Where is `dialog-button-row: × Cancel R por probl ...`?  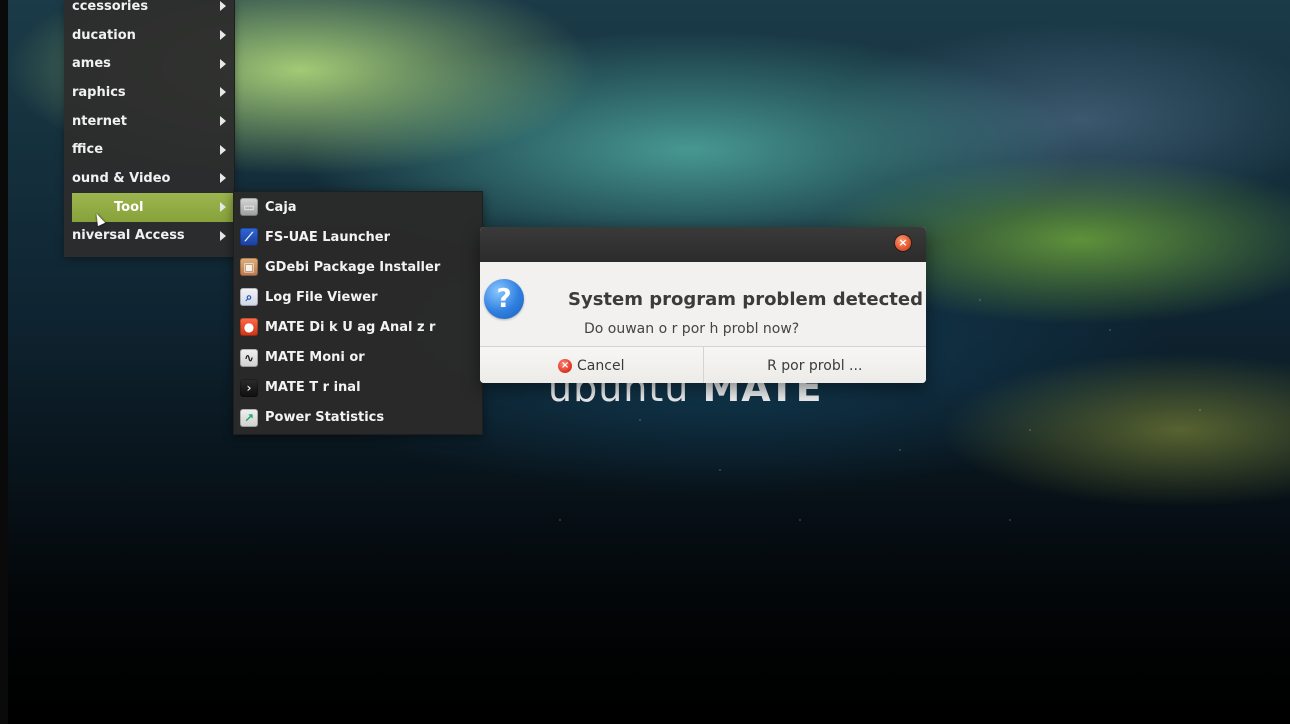 dialog-button-row: × Cancel R por probl ... is located at coordinates (703, 364).